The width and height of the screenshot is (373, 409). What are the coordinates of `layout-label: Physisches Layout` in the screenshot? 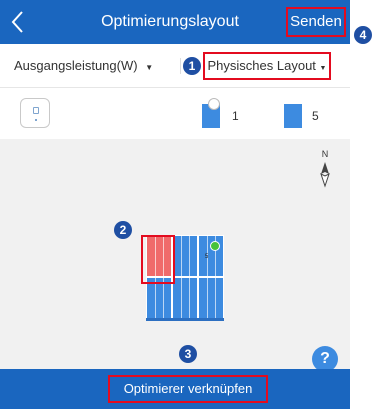 It's located at (261, 65).